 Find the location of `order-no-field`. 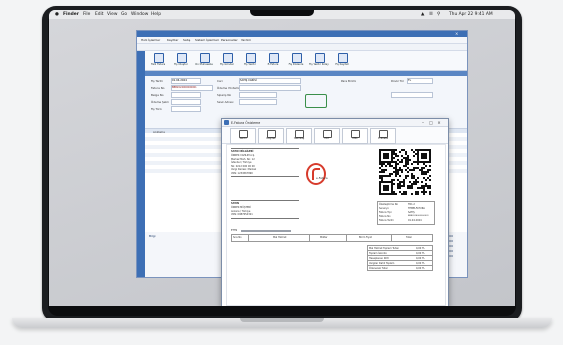

order-no-field is located at coordinates (258, 95).